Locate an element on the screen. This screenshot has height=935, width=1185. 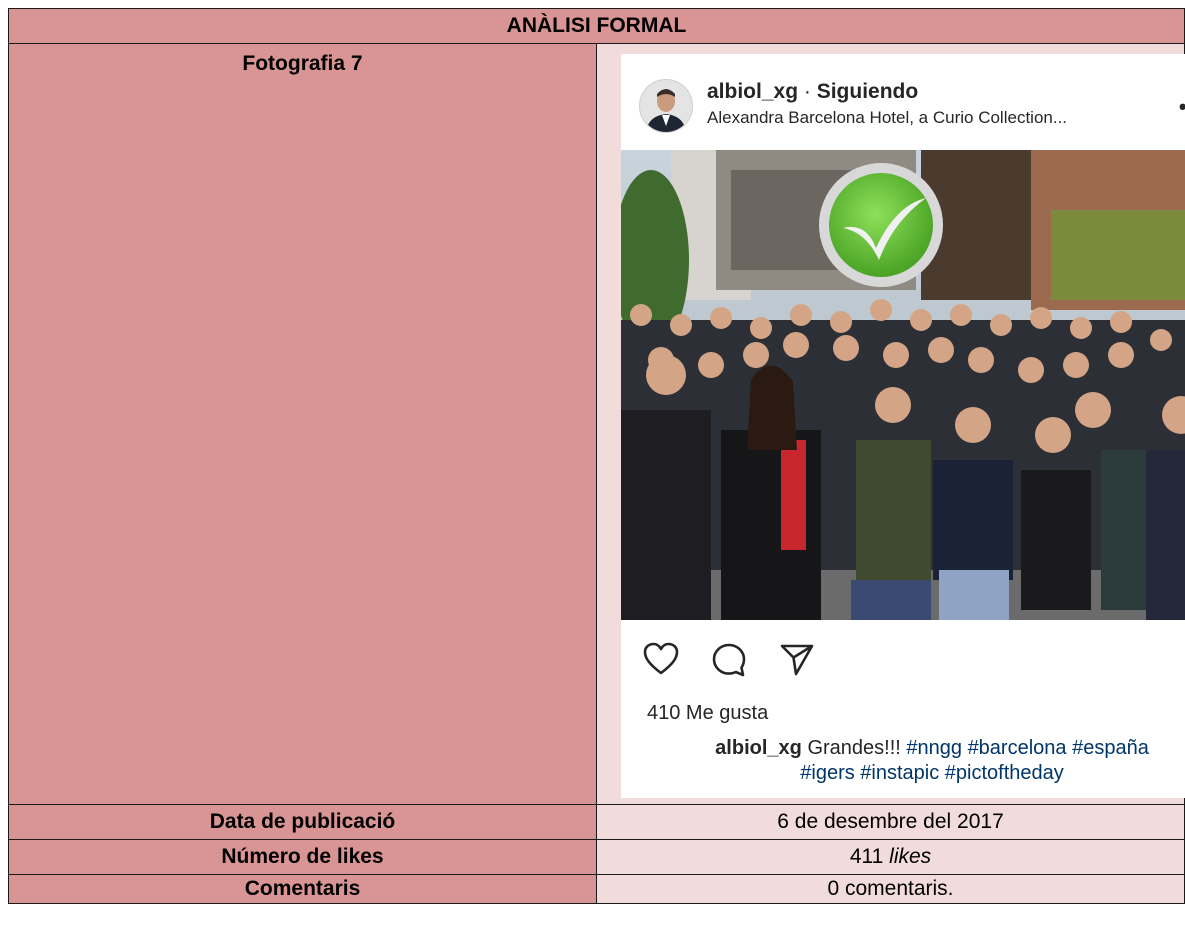
caption-hashtags-line2: #igers #instapic #pictoftheday is located at coordinates (932, 773).